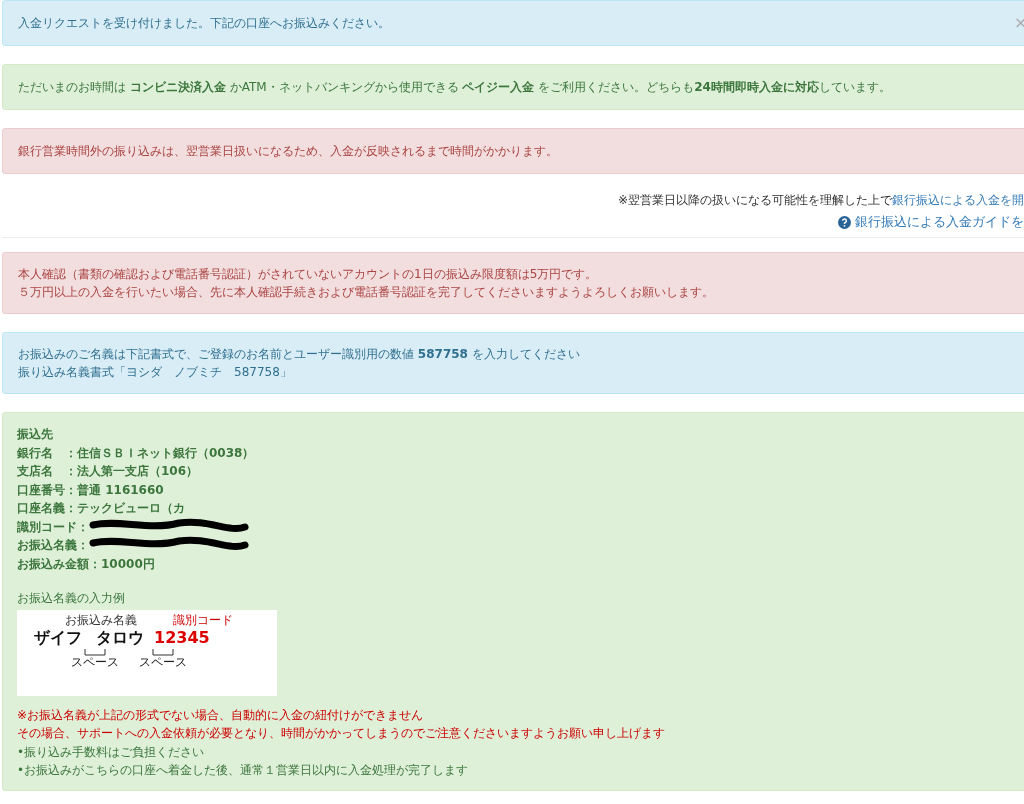 The height and width of the screenshot is (804, 1024). I want to click on field-value: 10000円, so click(128, 564).